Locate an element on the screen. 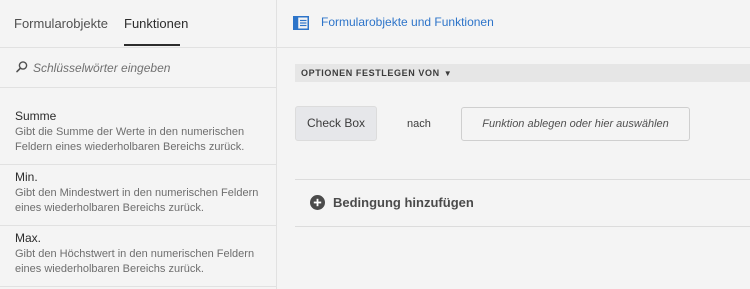 The image size is (750, 289). options-label: OPTIONEN FESTLEGEN VON is located at coordinates (370, 73).